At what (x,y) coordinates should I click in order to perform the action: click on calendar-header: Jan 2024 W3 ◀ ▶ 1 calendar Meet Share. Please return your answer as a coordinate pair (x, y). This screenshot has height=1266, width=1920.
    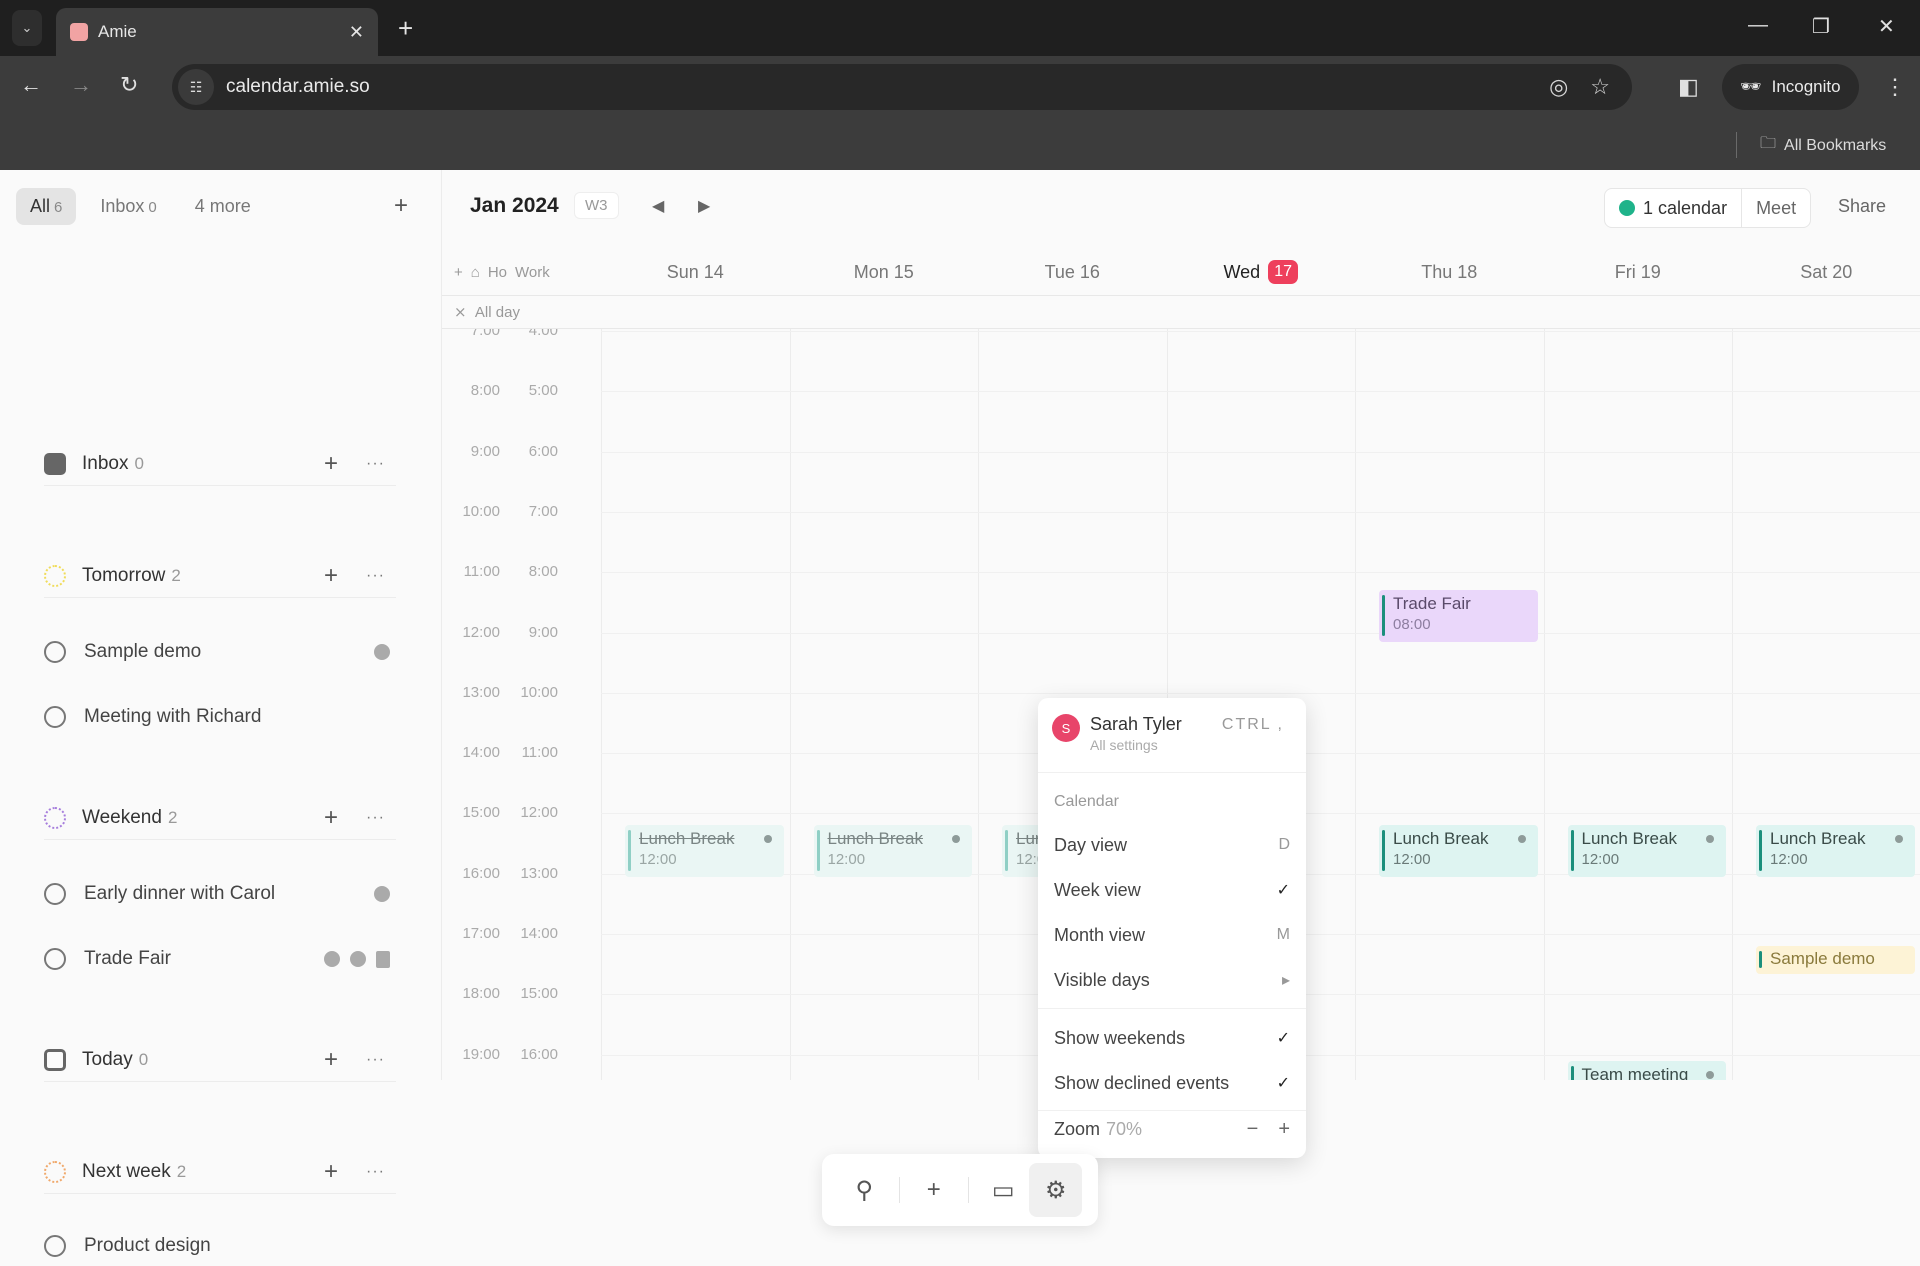
    Looking at the image, I should click on (1181, 205).